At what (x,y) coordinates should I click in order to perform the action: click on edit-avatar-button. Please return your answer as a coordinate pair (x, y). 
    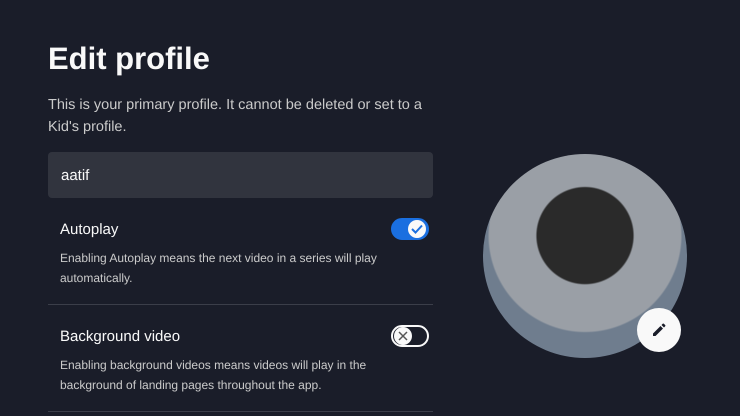
    Looking at the image, I should click on (659, 330).